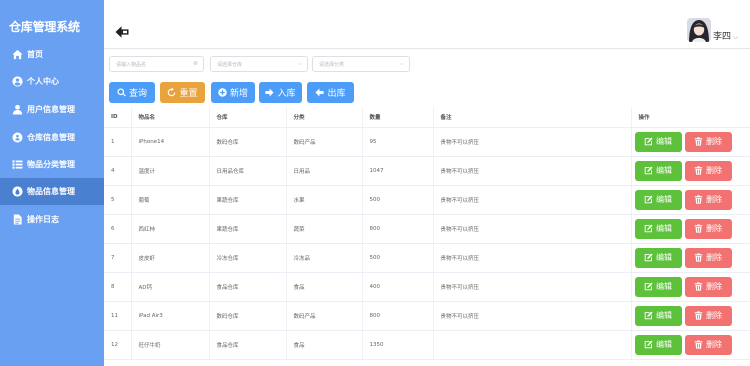 The height and width of the screenshot is (366, 750). I want to click on warehouse-placeholder: 请选择仓库, so click(230, 64).